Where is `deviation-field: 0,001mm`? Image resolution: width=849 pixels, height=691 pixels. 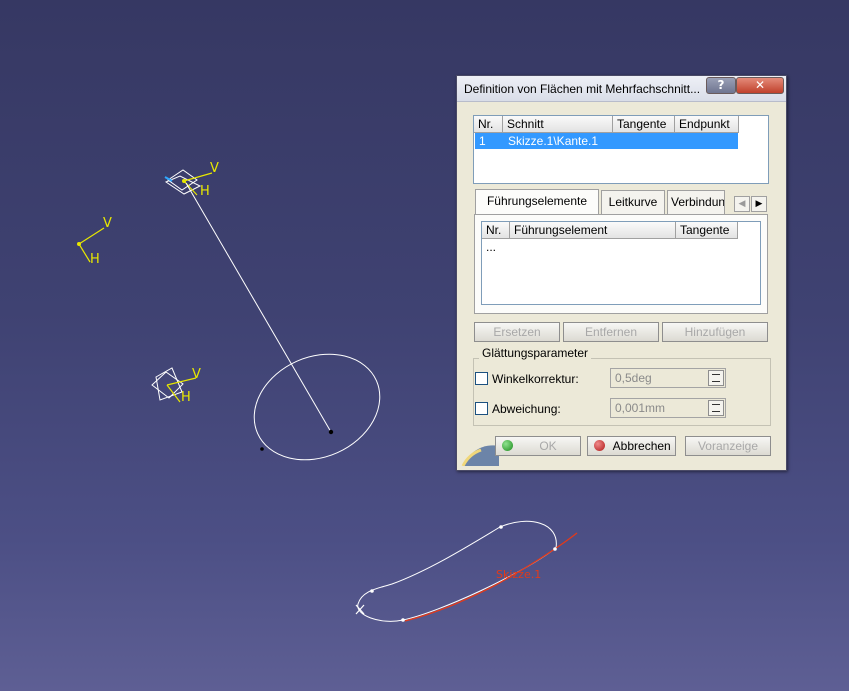
deviation-field: 0,001mm is located at coordinates (668, 408).